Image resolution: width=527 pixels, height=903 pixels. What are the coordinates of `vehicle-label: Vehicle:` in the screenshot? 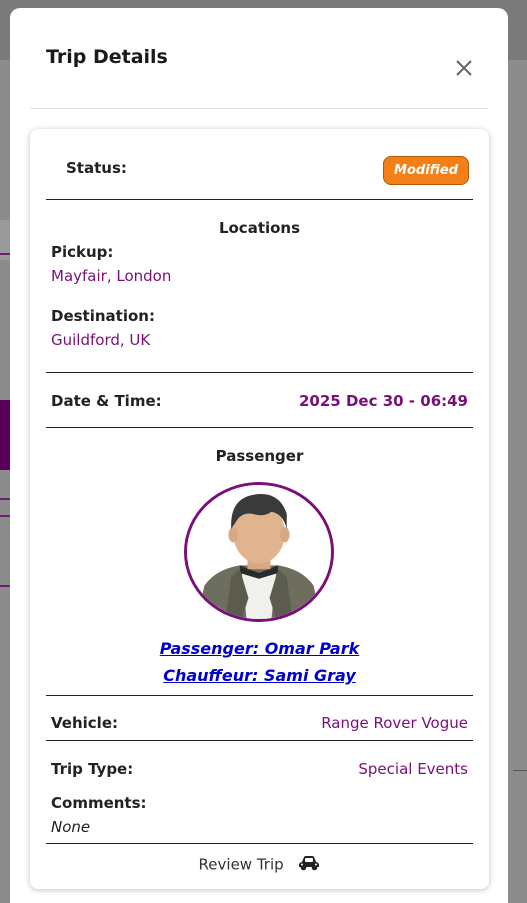 It's located at (84, 723).